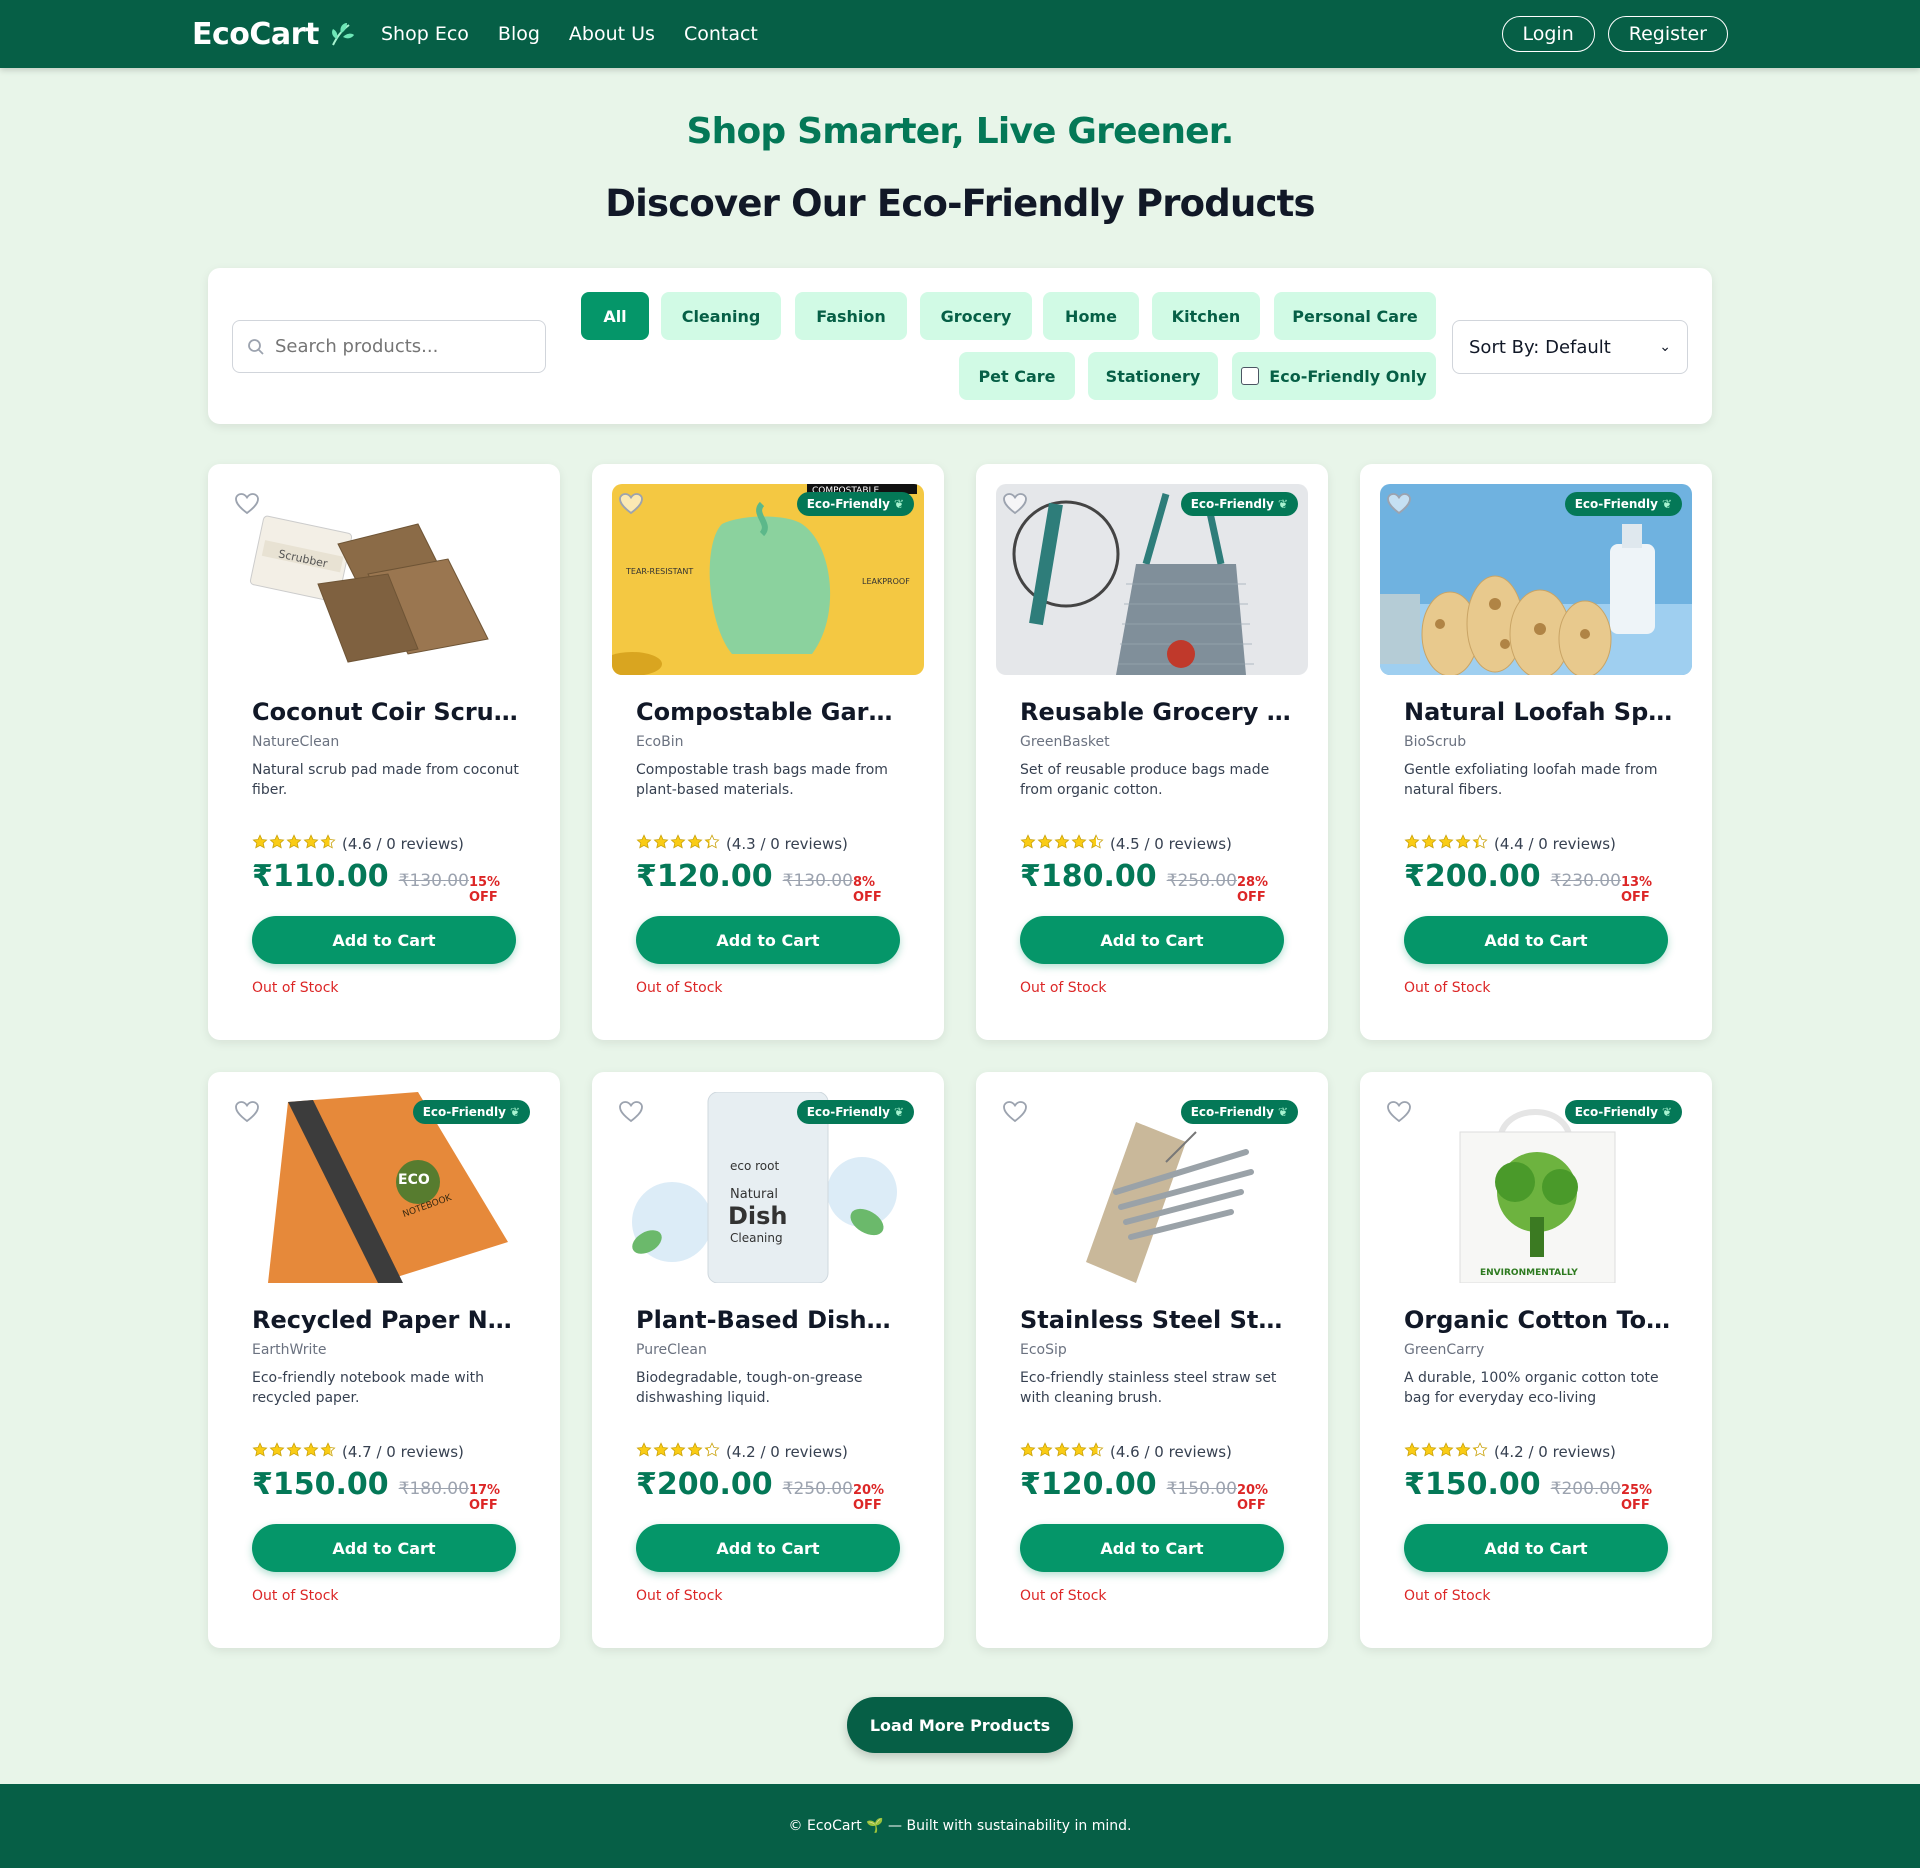 The width and height of the screenshot is (1920, 1868). Describe the element at coordinates (960, 131) in the screenshot. I see `hero-tagline: Shop Smarter, Live Greener.` at that location.